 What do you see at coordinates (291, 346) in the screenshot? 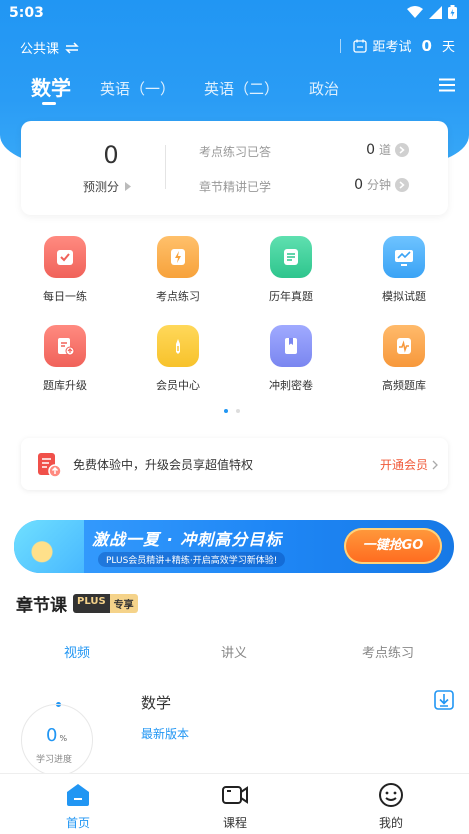
I see `book-icon` at bounding box center [291, 346].